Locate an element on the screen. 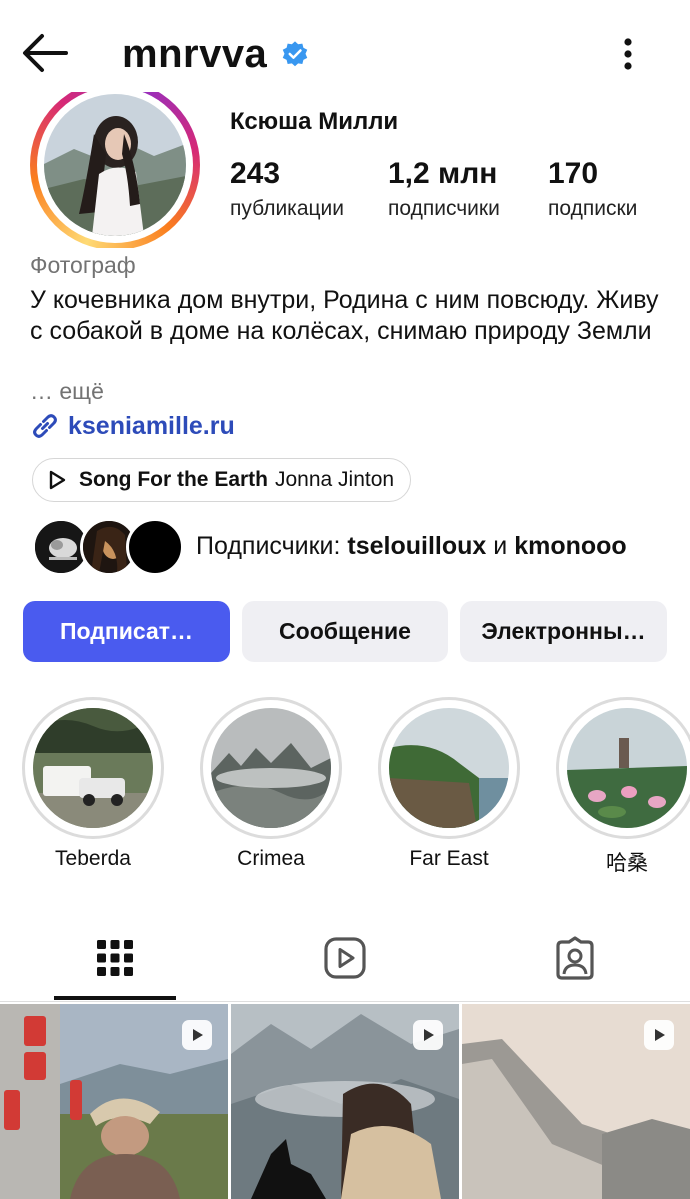 The image size is (690, 1199). profile-category: Фотограф is located at coordinates (83, 265).